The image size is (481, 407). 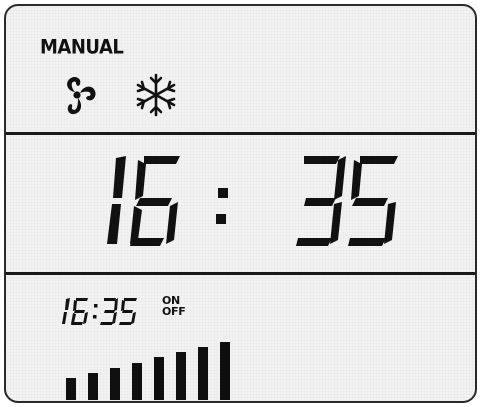 I want to click on main-time-hours, so click(x=143, y=201).